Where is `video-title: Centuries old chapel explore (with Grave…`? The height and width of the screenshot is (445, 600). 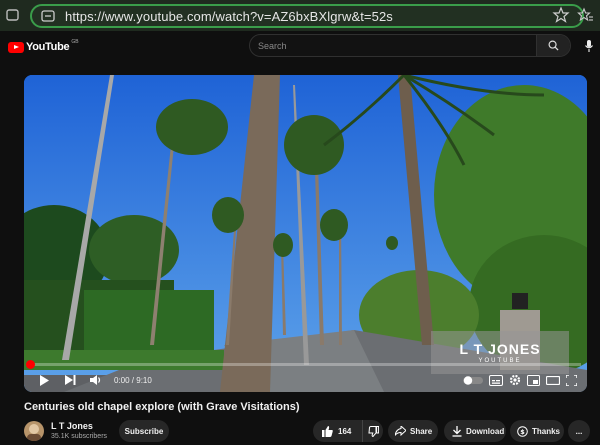
video-title: Centuries old chapel explore (with Grave… is located at coordinates (162, 407).